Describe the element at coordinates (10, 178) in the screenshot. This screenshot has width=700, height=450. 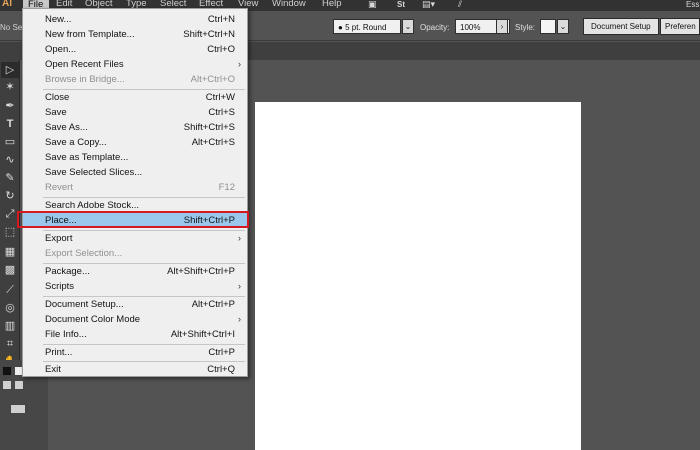
I see `shaper-tool-icon: ✎` at that location.